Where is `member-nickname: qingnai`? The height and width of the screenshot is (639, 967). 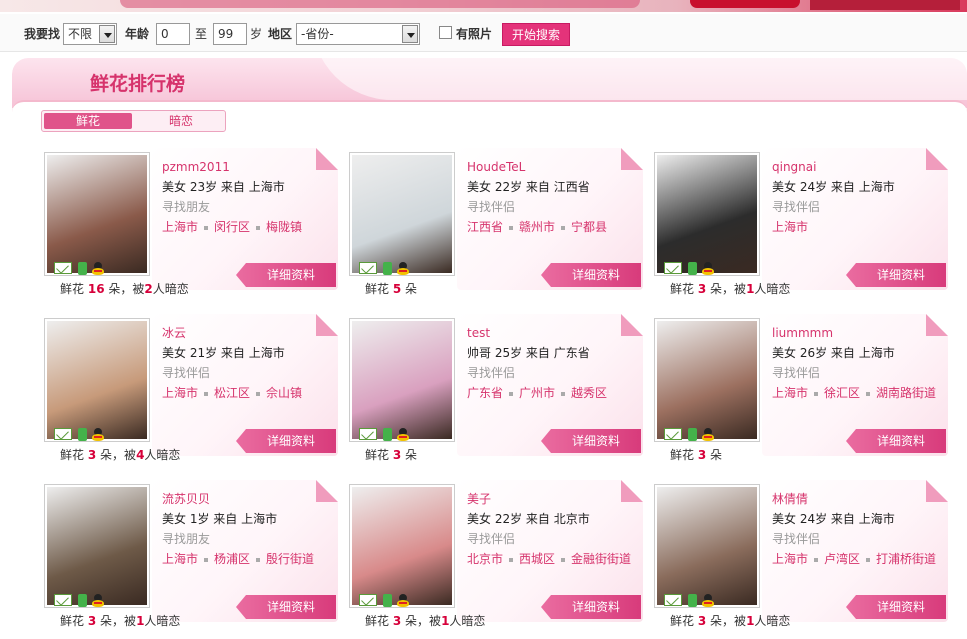
member-nickname: qingnai is located at coordinates (794, 167).